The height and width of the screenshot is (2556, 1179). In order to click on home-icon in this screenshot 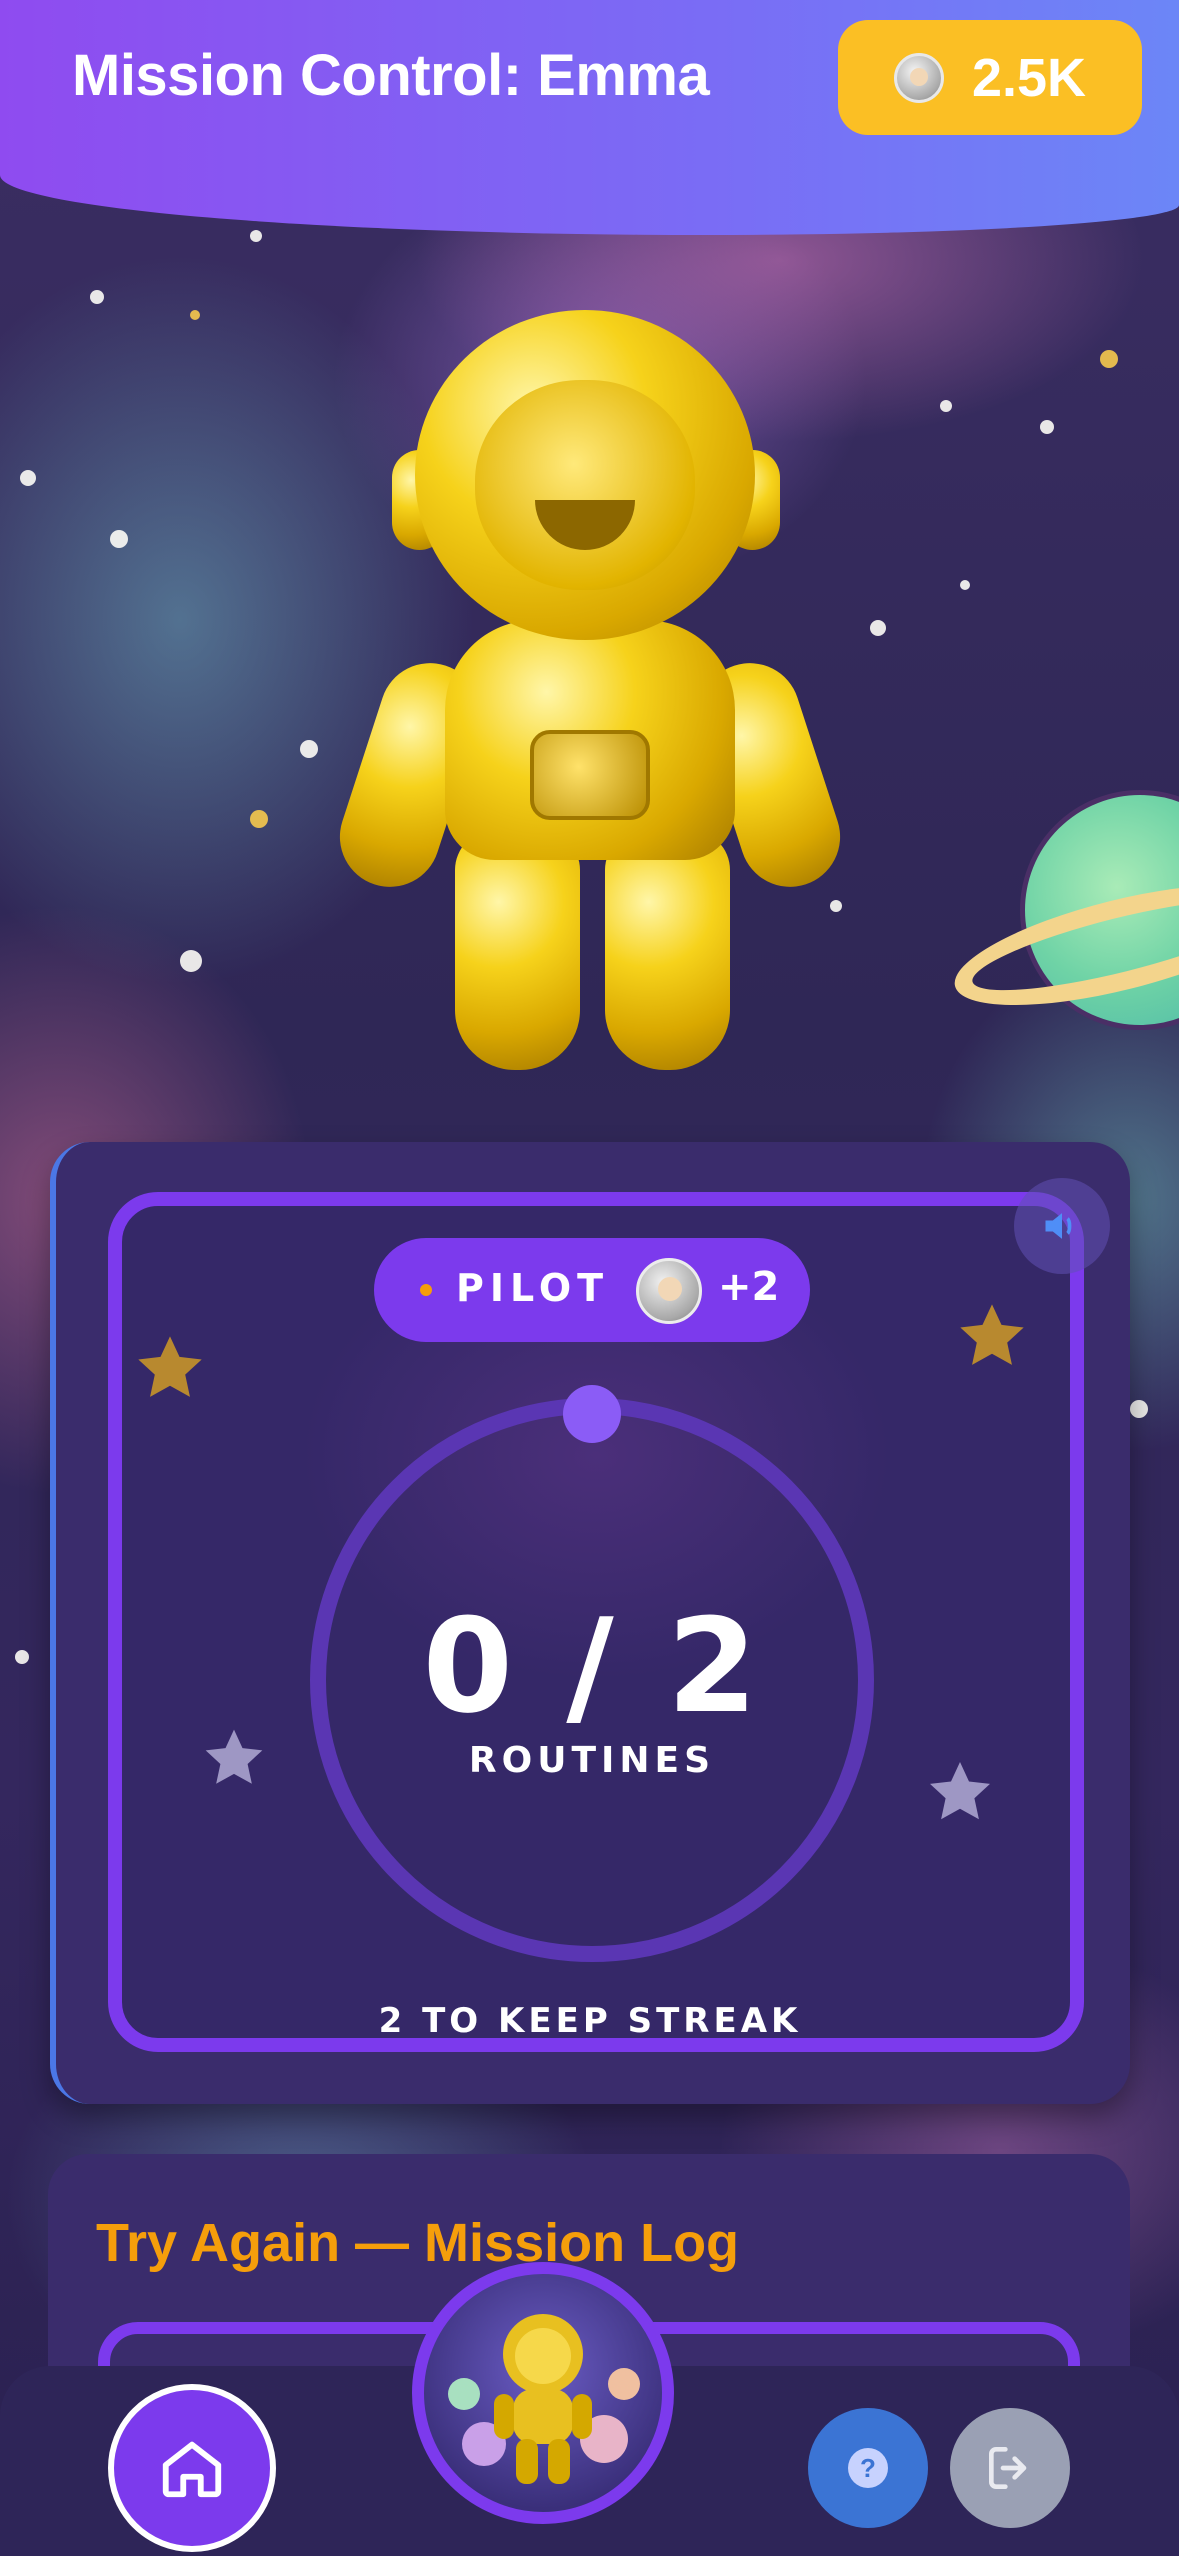, I will do `click(192, 2469)`.